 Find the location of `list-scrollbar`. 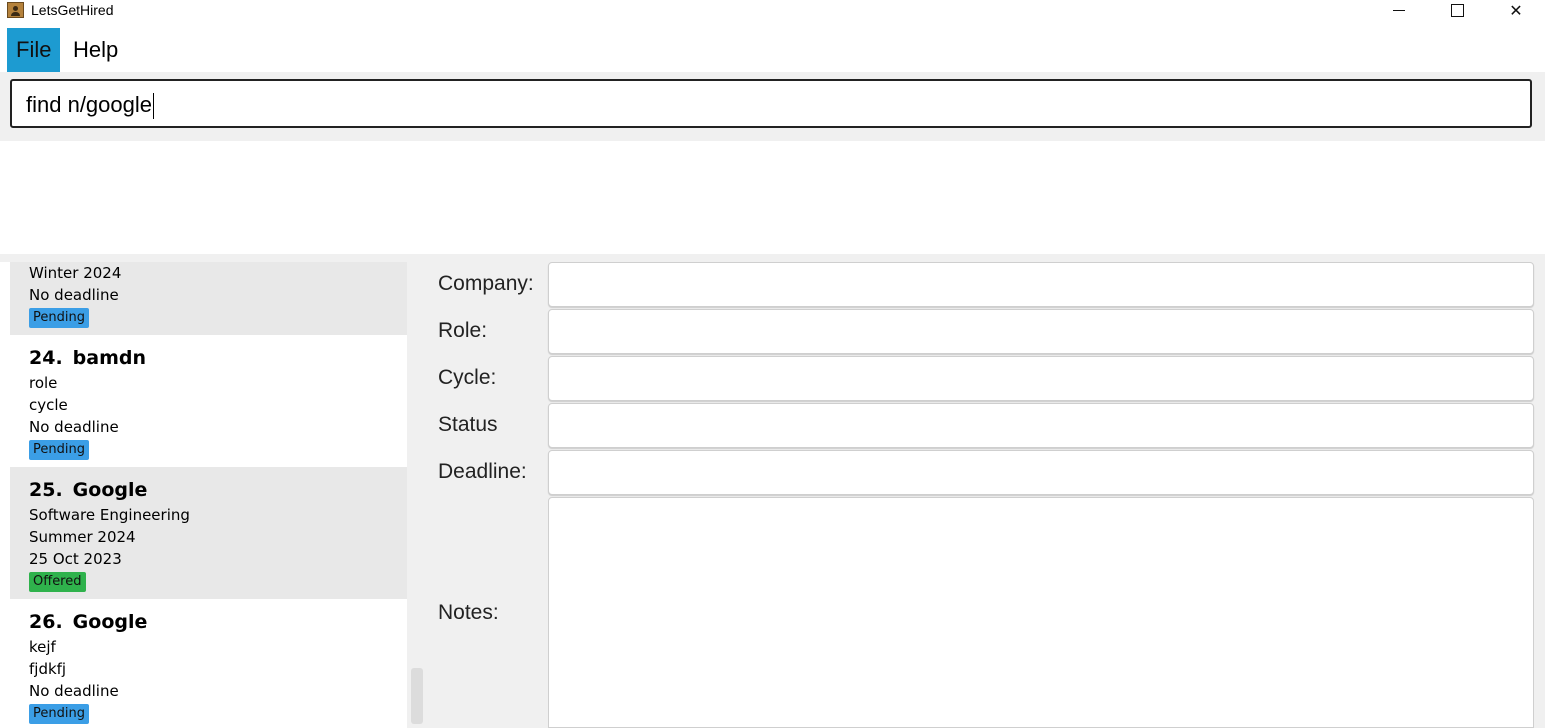

list-scrollbar is located at coordinates (417, 495).